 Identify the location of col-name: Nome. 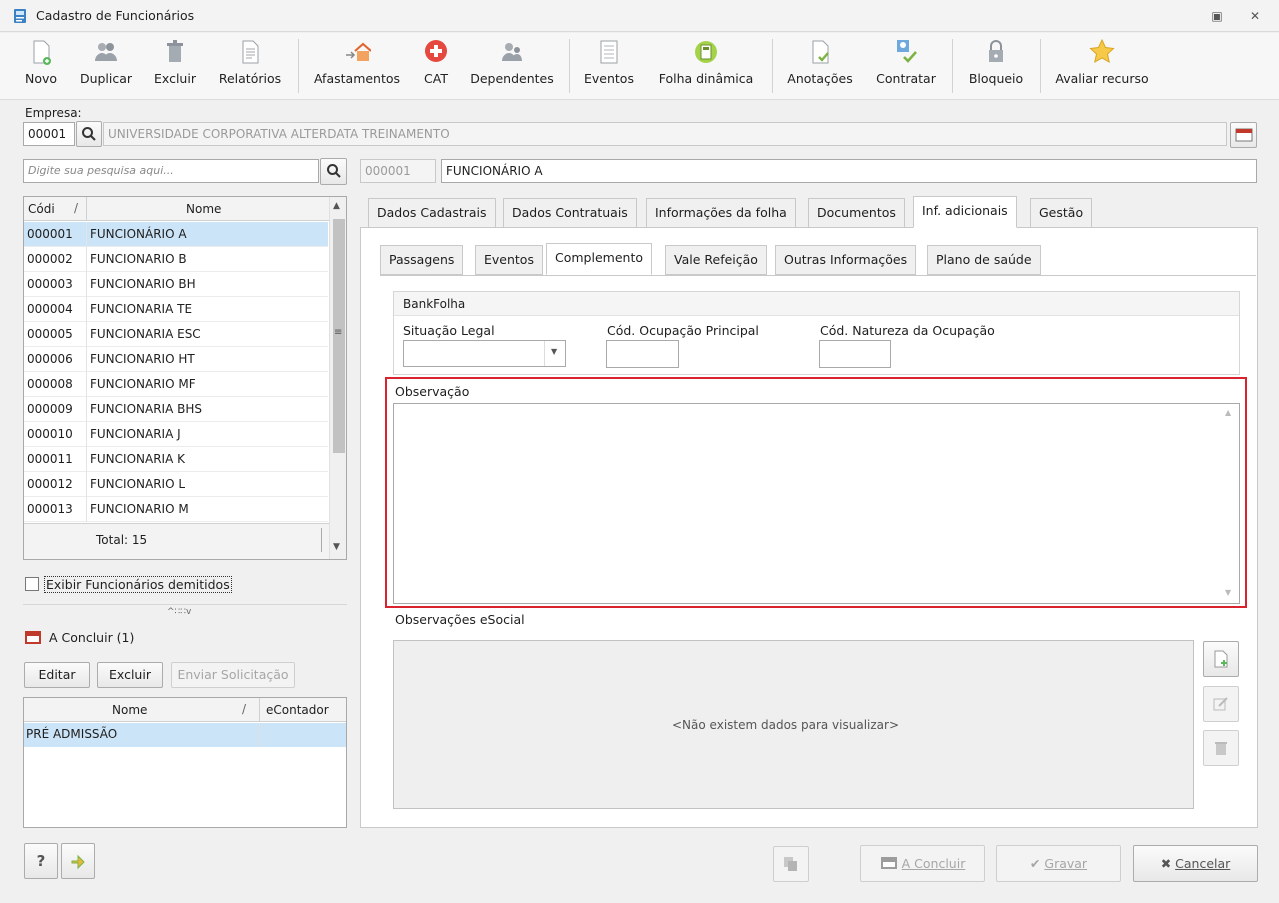
(203, 209).